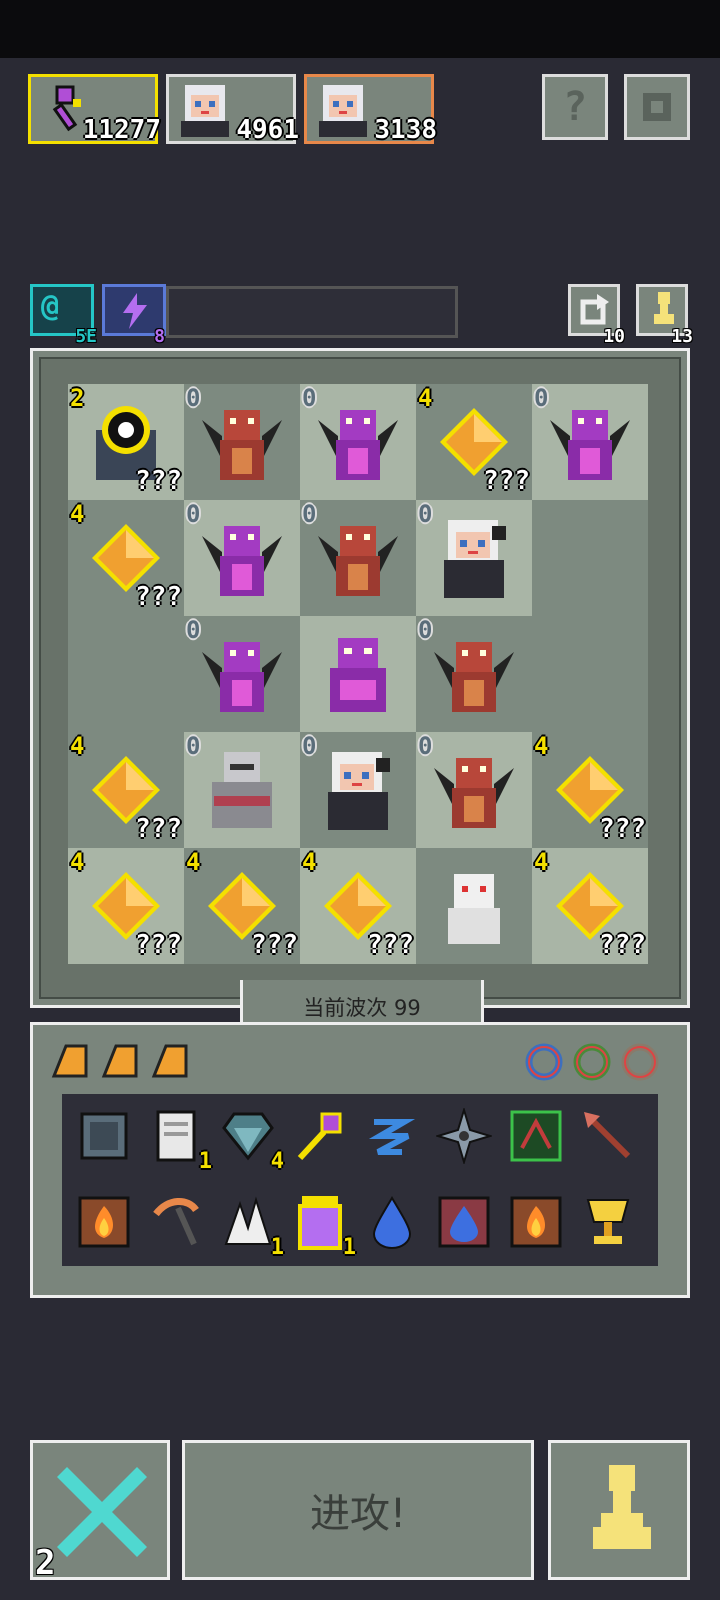 The width and height of the screenshot is (720, 1600). What do you see at coordinates (596, 315) in the screenshot?
I see `reroll-counter: 10` at bounding box center [596, 315].